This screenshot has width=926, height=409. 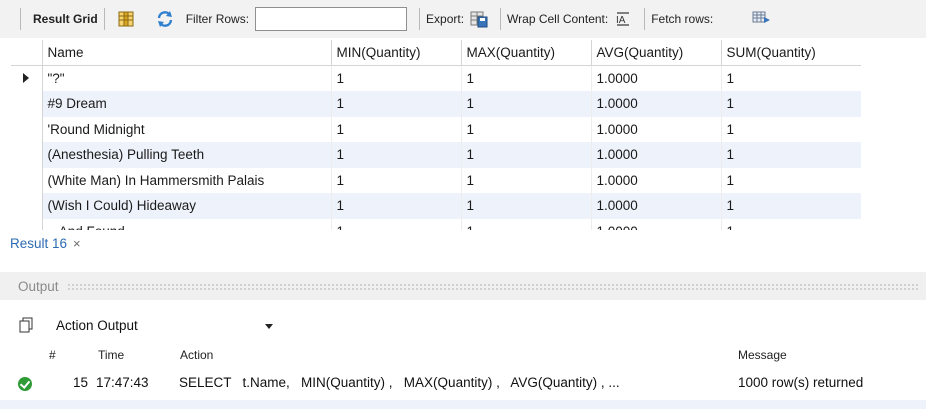 What do you see at coordinates (97, 325) in the screenshot?
I see `output-type-value: Action Output` at bounding box center [97, 325].